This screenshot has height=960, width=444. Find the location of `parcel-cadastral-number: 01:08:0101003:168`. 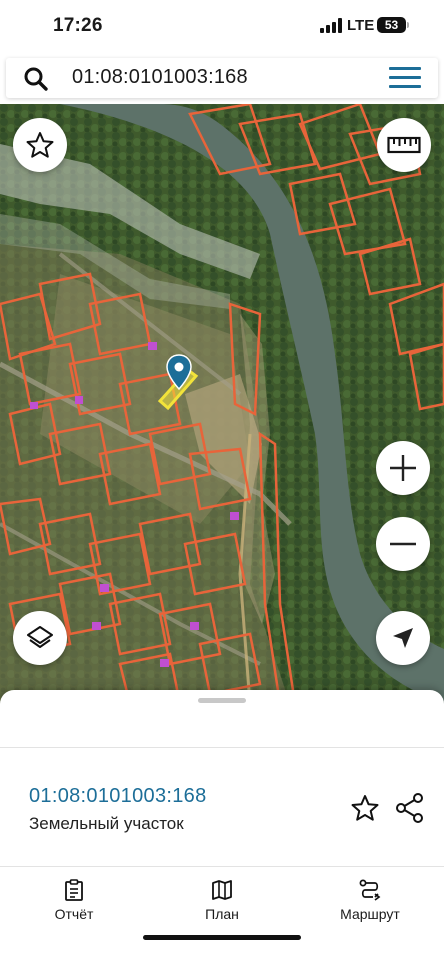

parcel-cadastral-number: 01:08:0101003:168 is located at coordinates (118, 796).